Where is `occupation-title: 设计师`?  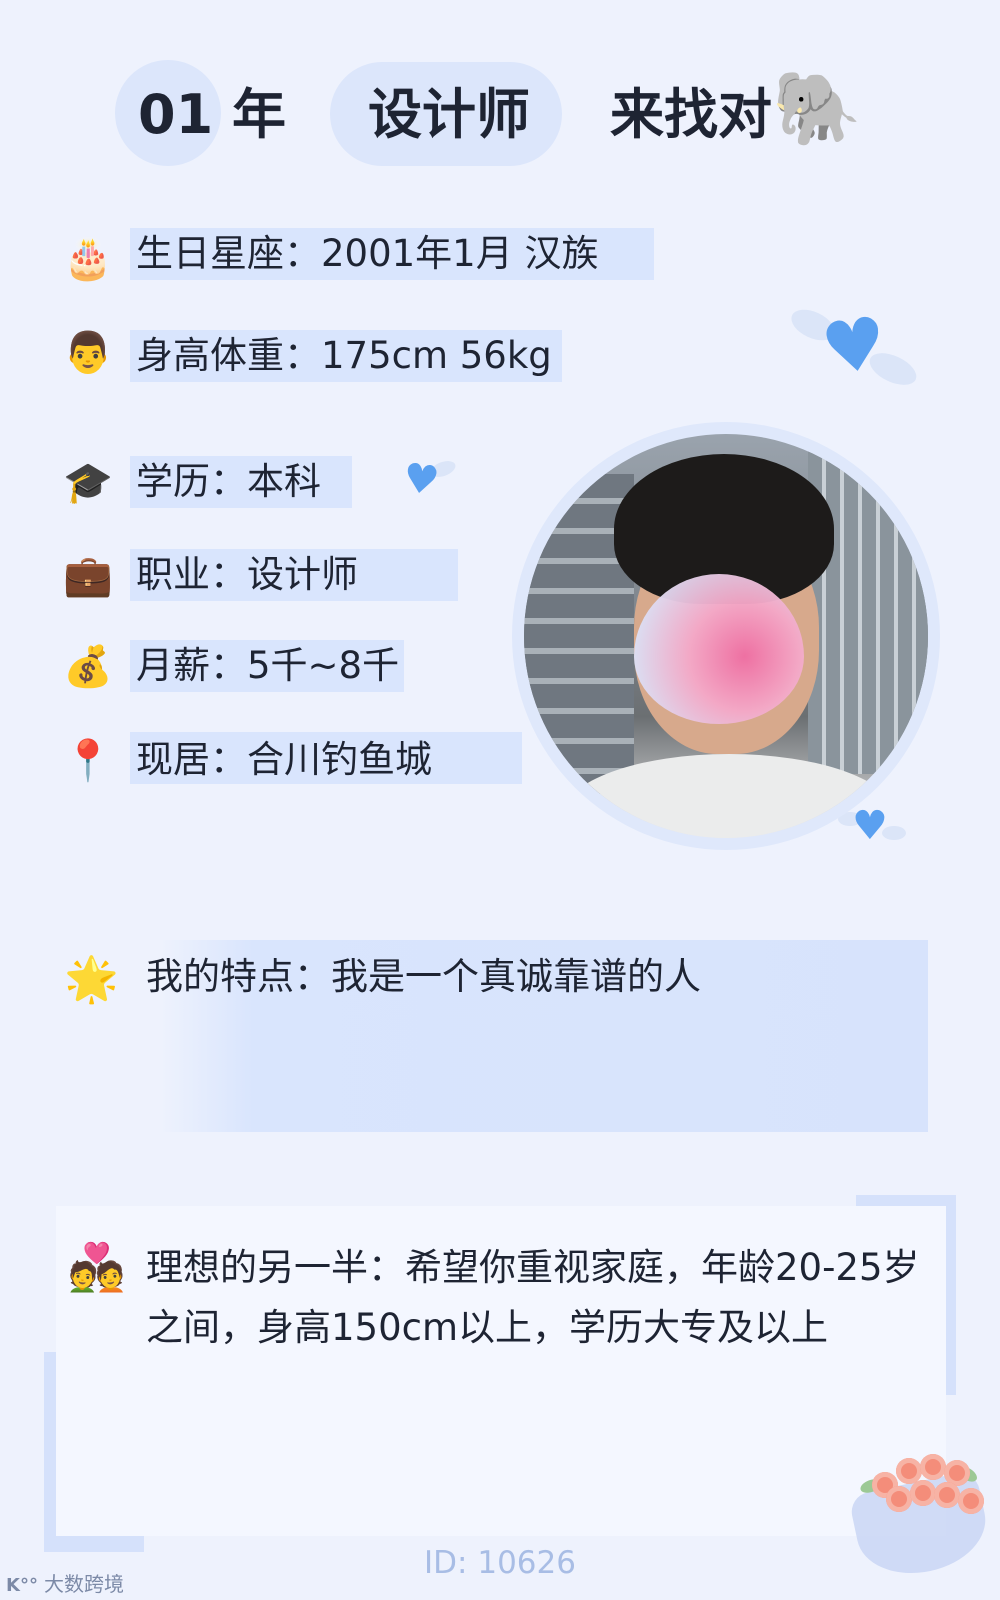
occupation-title: 设计师 is located at coordinates (449, 114).